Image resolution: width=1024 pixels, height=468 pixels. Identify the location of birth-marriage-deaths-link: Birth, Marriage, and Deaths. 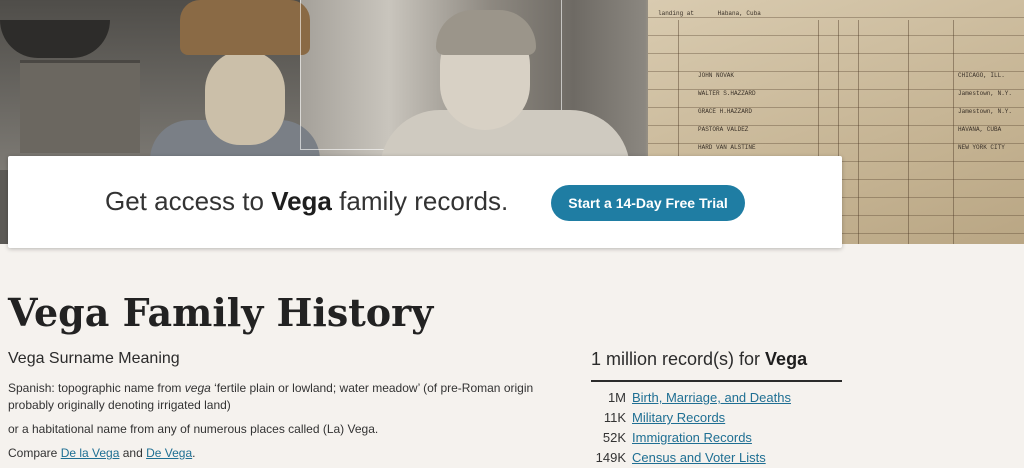
(711, 397).